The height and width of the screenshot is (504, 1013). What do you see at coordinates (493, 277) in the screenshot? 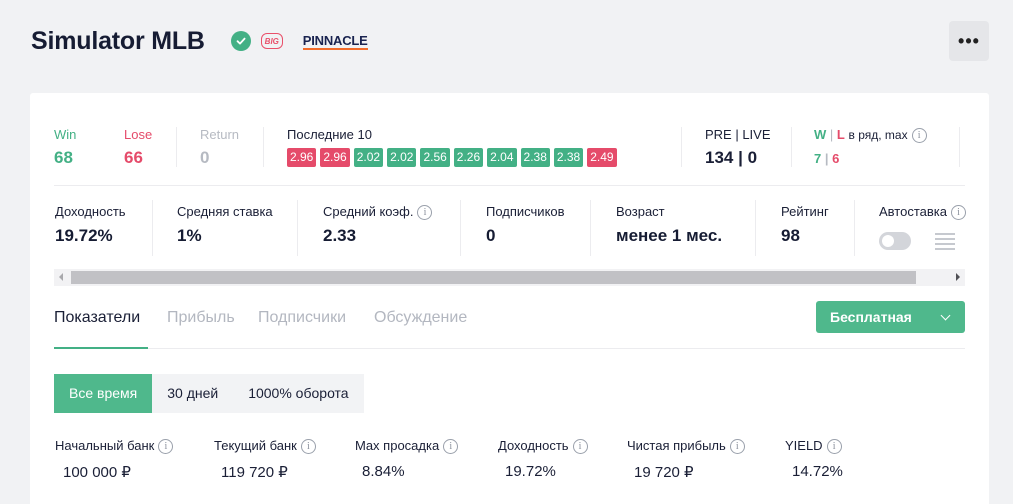
I see `scrollbar-thumb` at bounding box center [493, 277].